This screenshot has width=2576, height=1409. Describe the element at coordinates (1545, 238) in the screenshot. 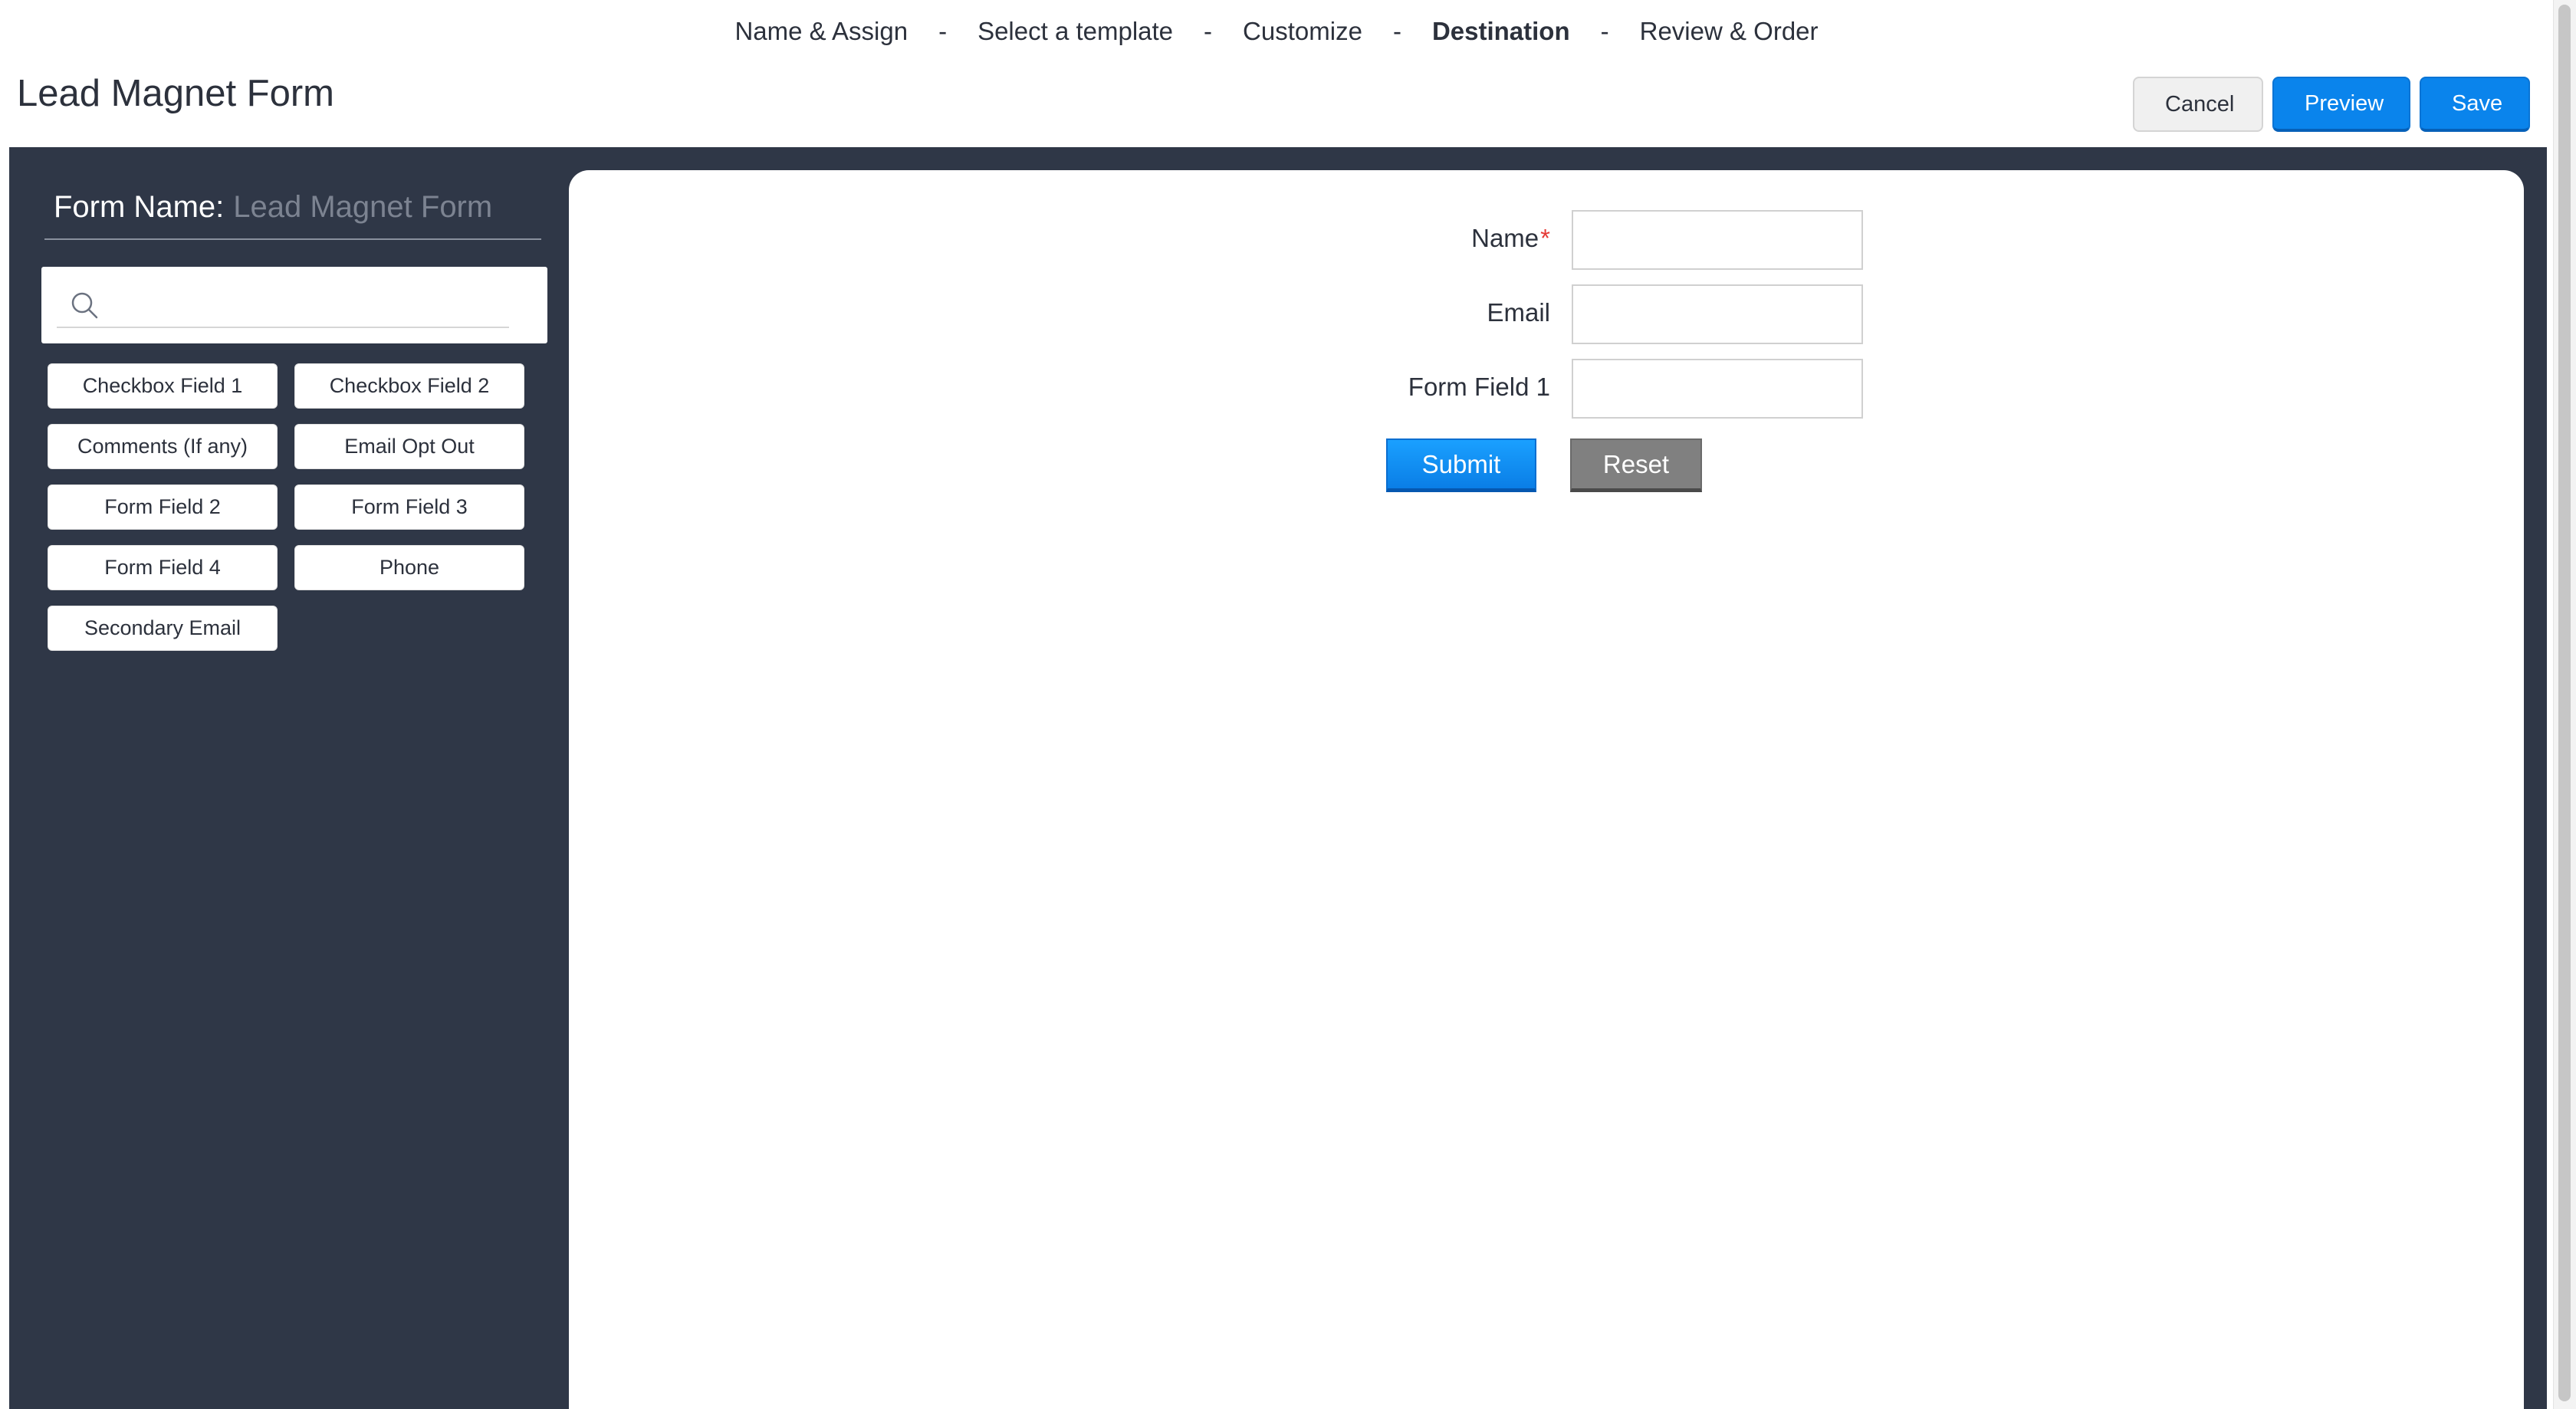

I see `required-marker: *` at that location.